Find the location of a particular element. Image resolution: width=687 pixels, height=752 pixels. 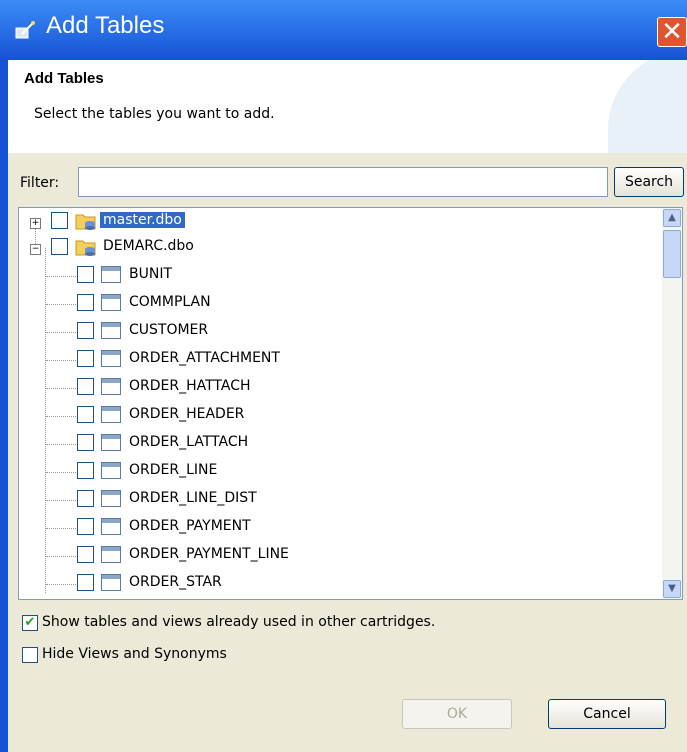

hide-views-label: Hide Views and Synonyms is located at coordinates (134, 654).